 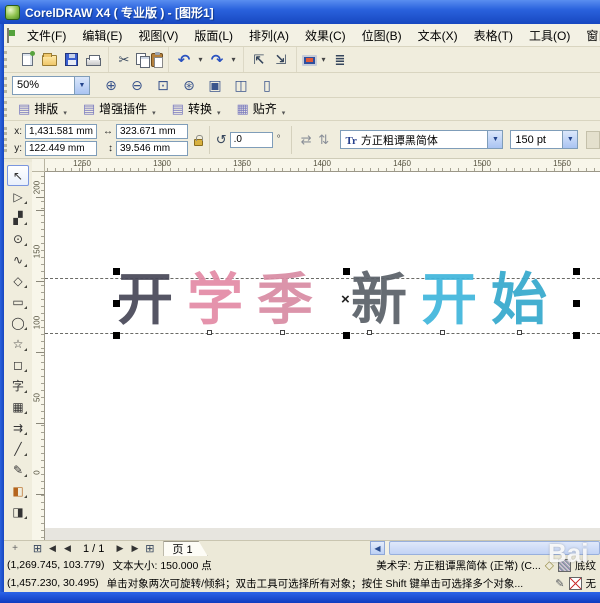 What do you see at coordinates (549, 35) in the screenshot?
I see `menu-item-tools: 工具(O)` at bounding box center [549, 35].